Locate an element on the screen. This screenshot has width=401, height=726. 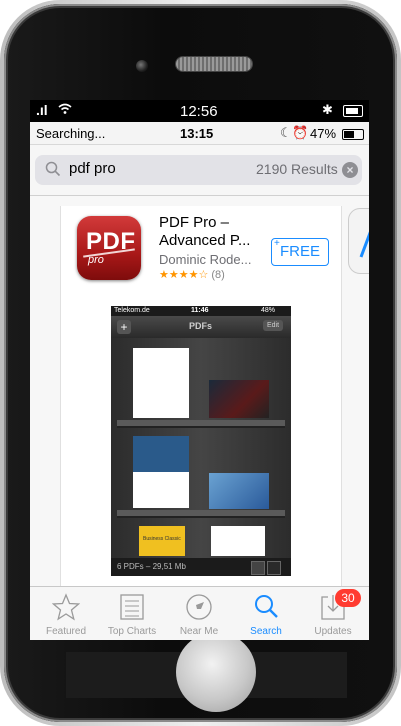
tab-updates: 30 Updates is located at coordinates (333, 613).